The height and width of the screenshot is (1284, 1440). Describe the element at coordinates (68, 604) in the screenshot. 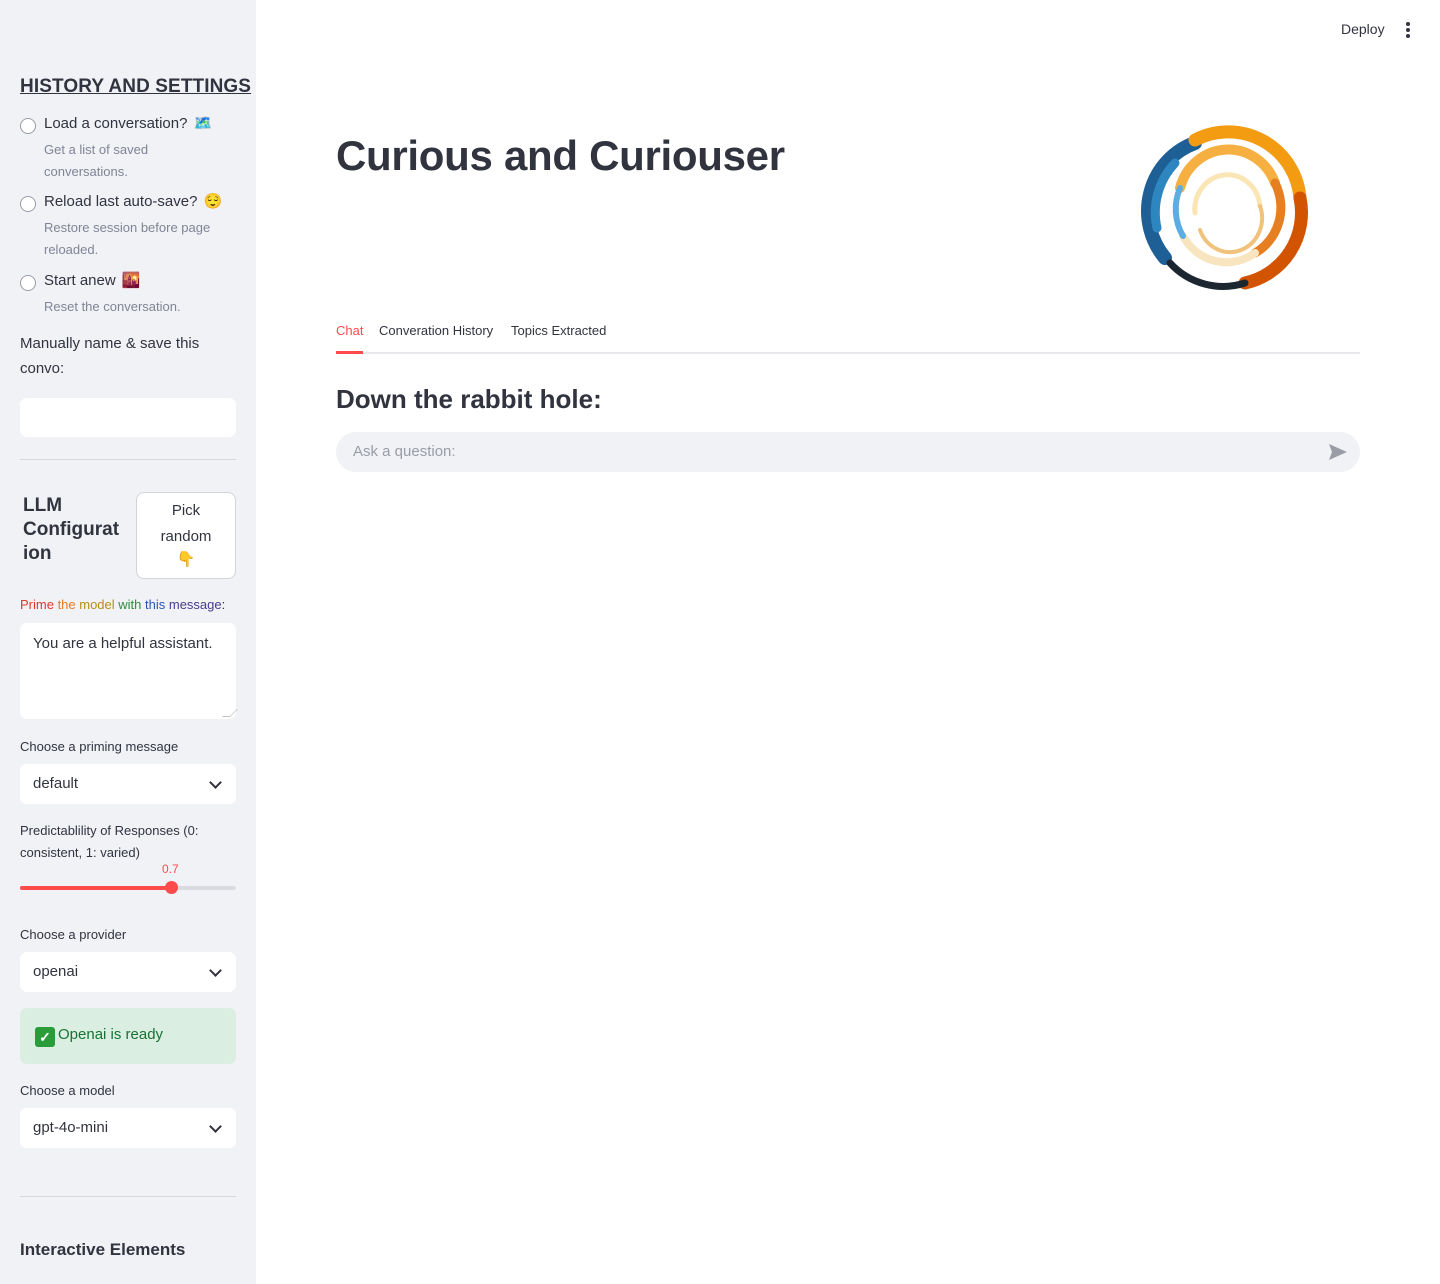

I see `prime-label-word: the` at that location.